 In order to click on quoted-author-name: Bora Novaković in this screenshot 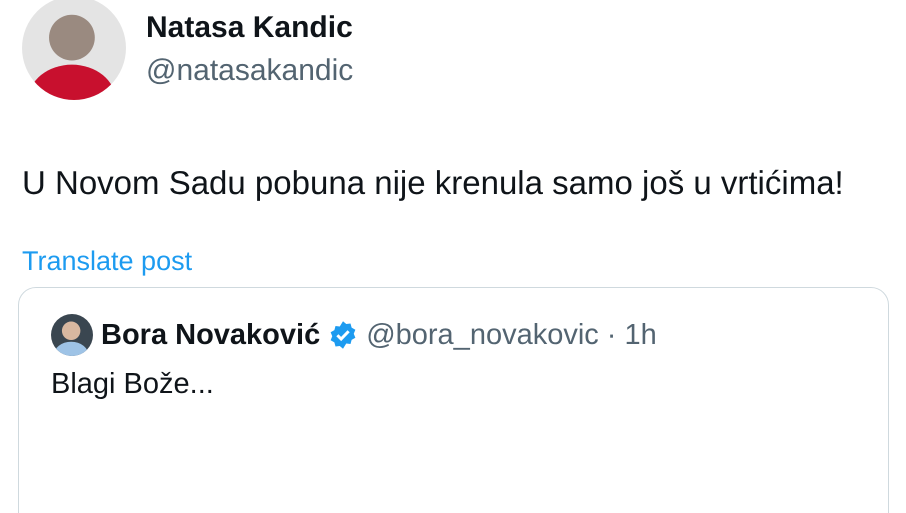, I will do `click(210, 335)`.